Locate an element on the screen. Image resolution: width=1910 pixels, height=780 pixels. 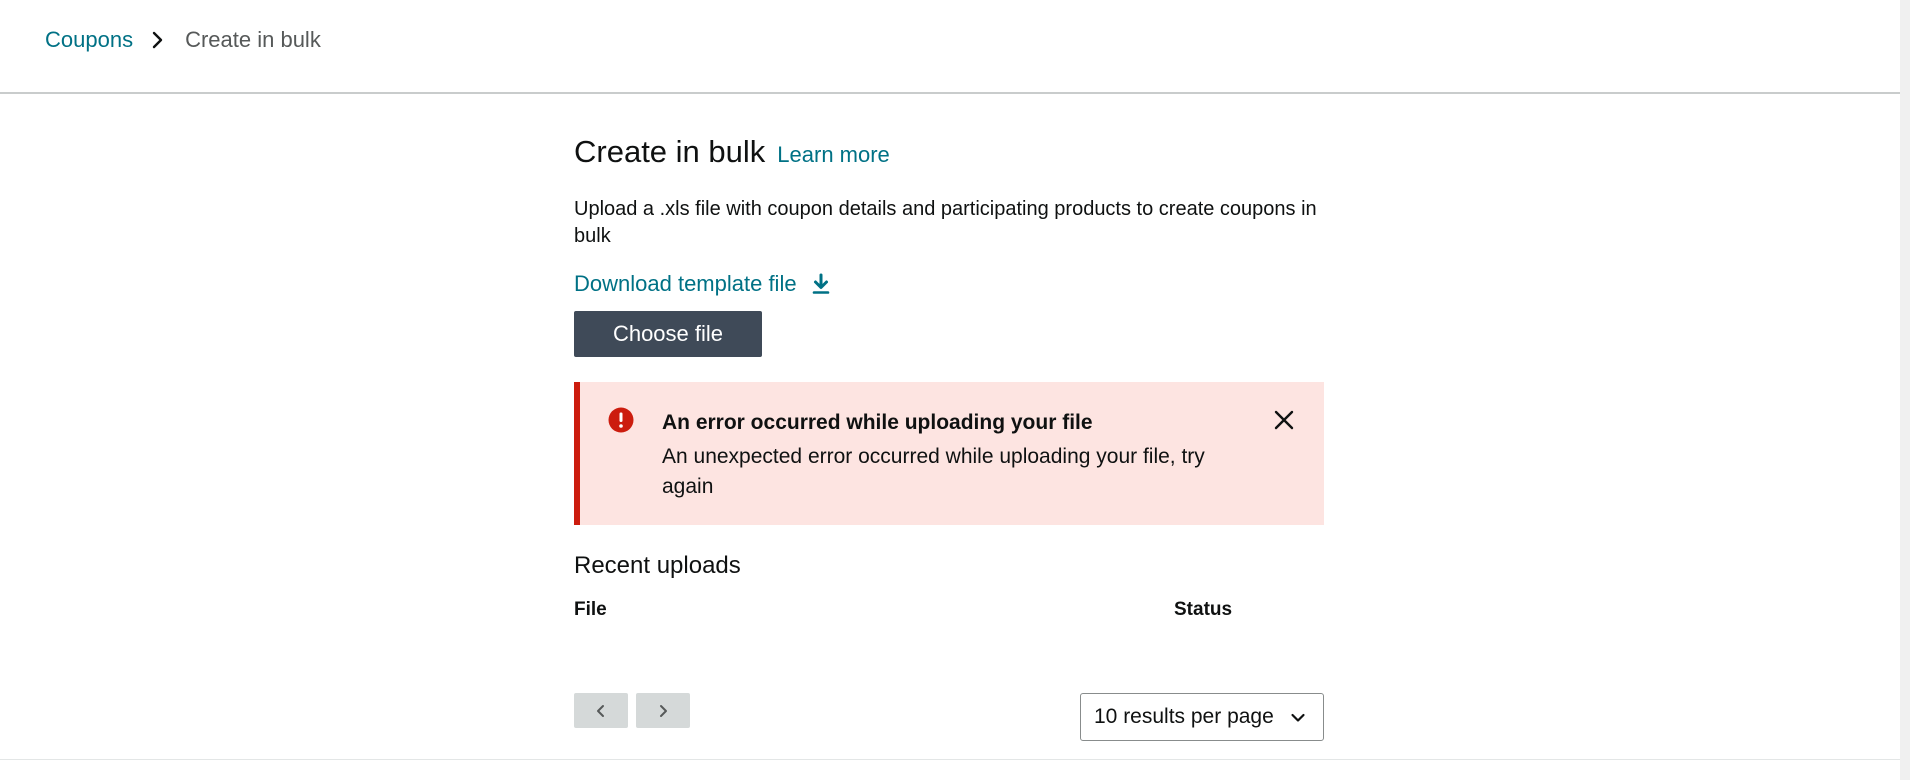
download-template-label: Download template file is located at coordinates (685, 283).